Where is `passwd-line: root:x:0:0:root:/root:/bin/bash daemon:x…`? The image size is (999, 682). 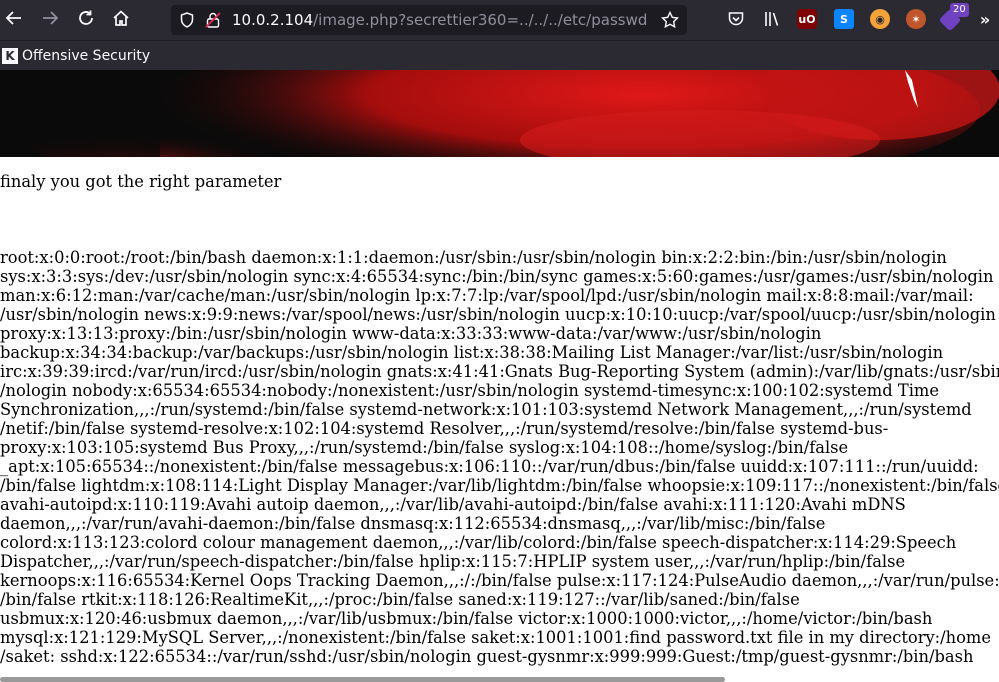
passwd-line: root:x:0:0:root:/root:/bin/bash daemon:x… is located at coordinates (473, 257).